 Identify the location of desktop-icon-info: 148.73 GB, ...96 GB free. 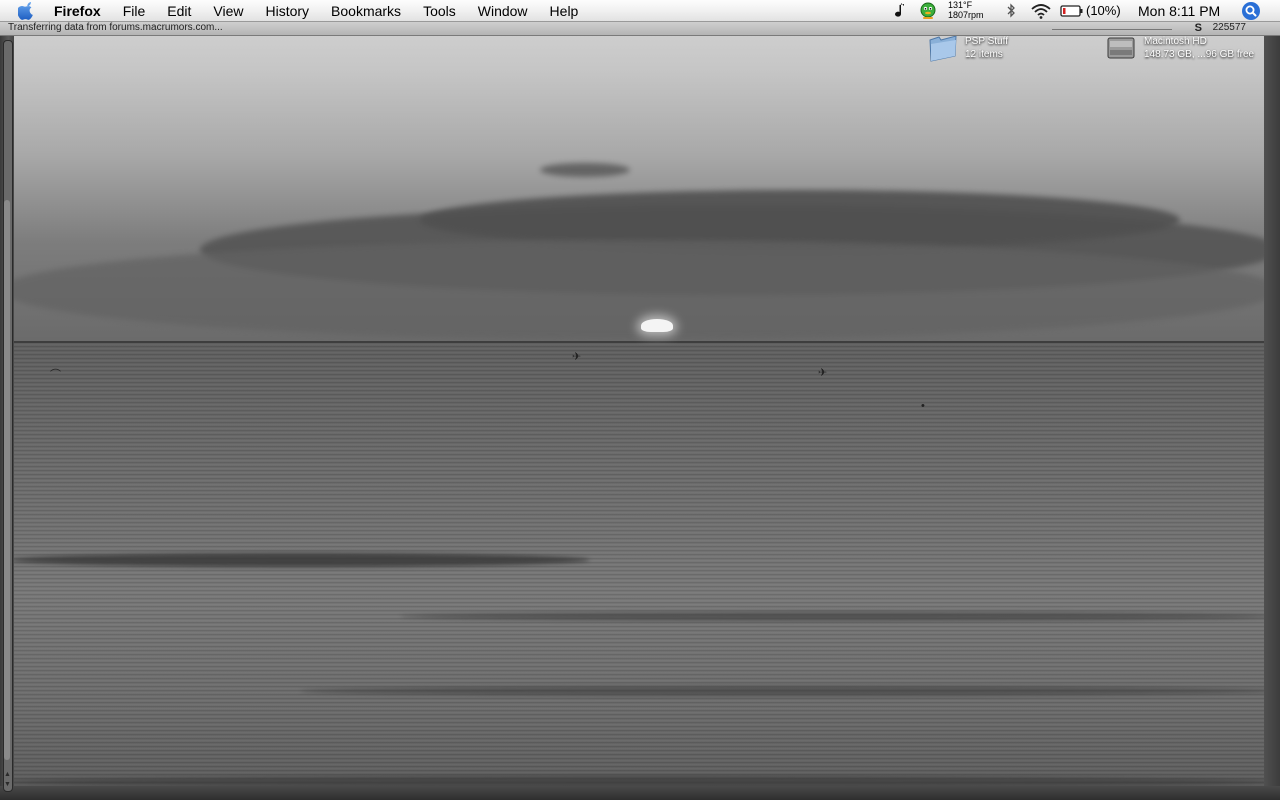
(1199, 54).